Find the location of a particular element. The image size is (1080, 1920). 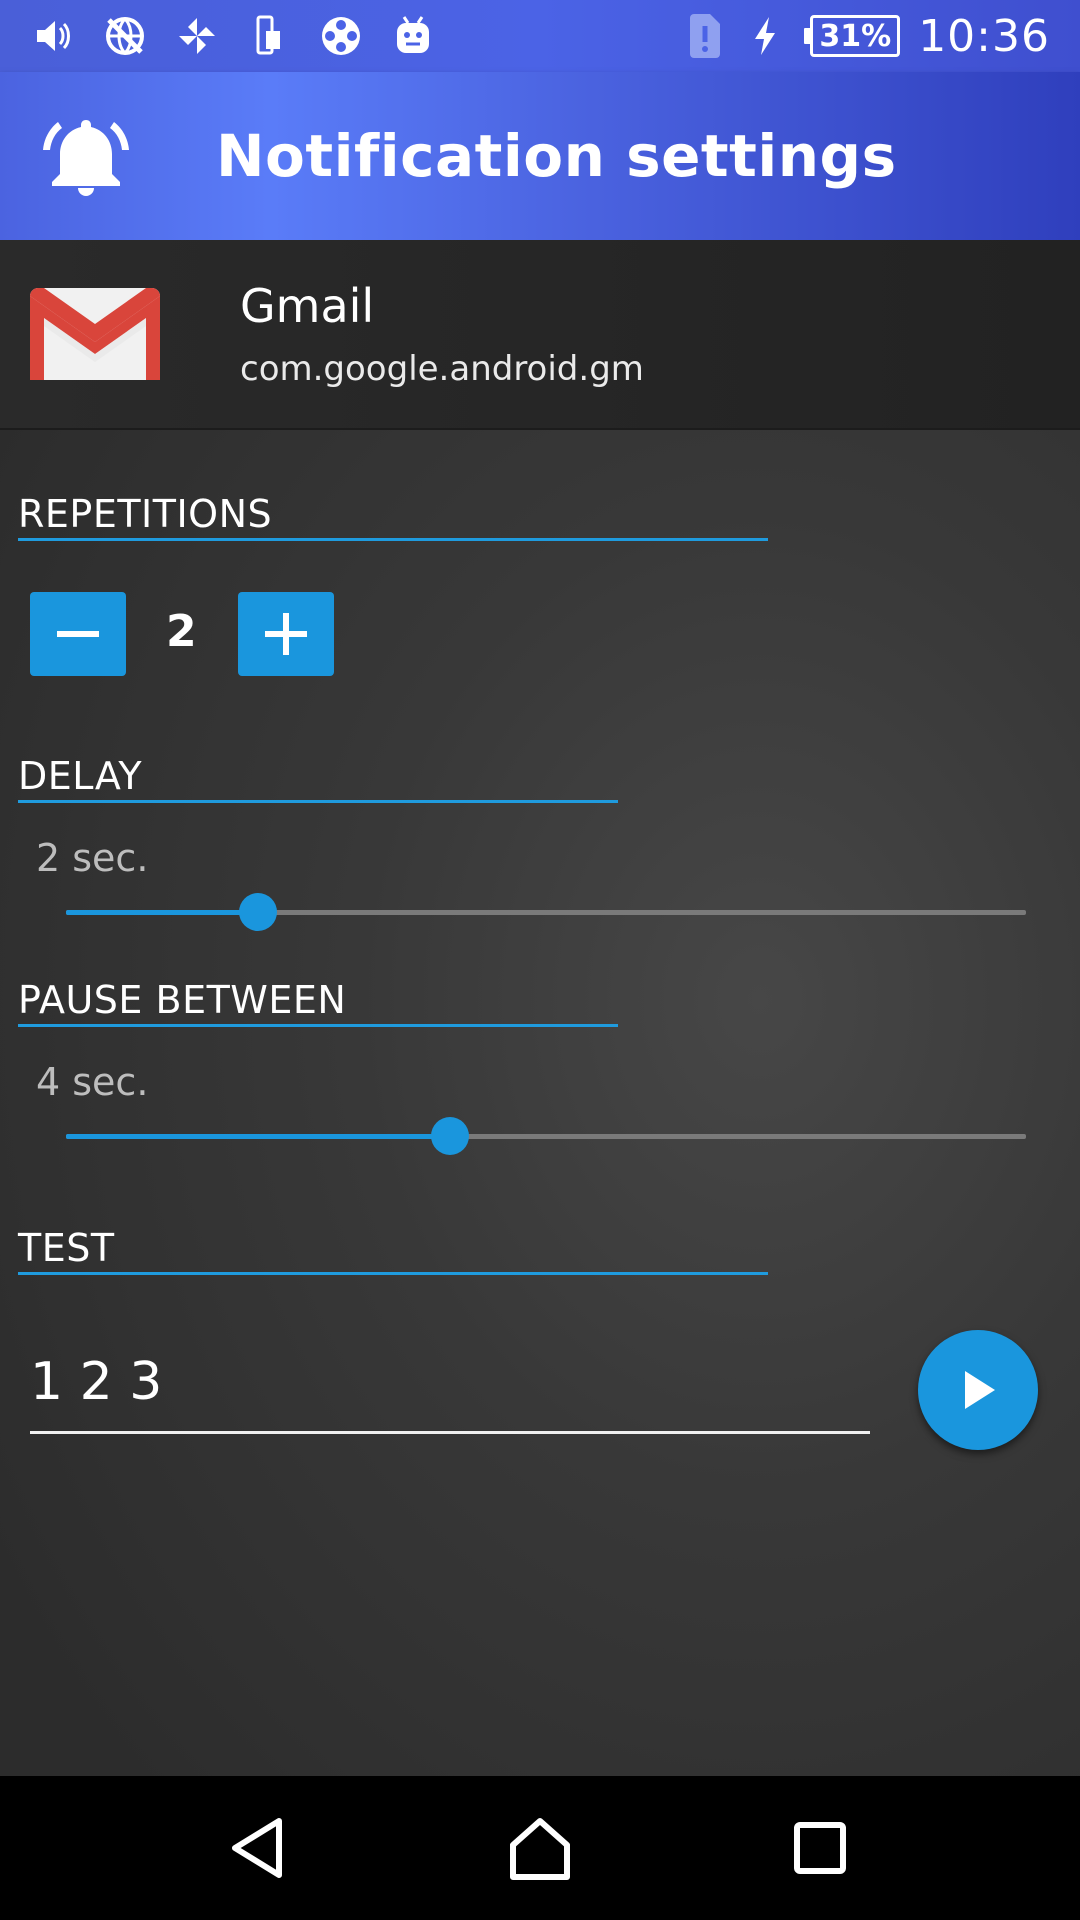

charging-icon is located at coordinates (765, 36).